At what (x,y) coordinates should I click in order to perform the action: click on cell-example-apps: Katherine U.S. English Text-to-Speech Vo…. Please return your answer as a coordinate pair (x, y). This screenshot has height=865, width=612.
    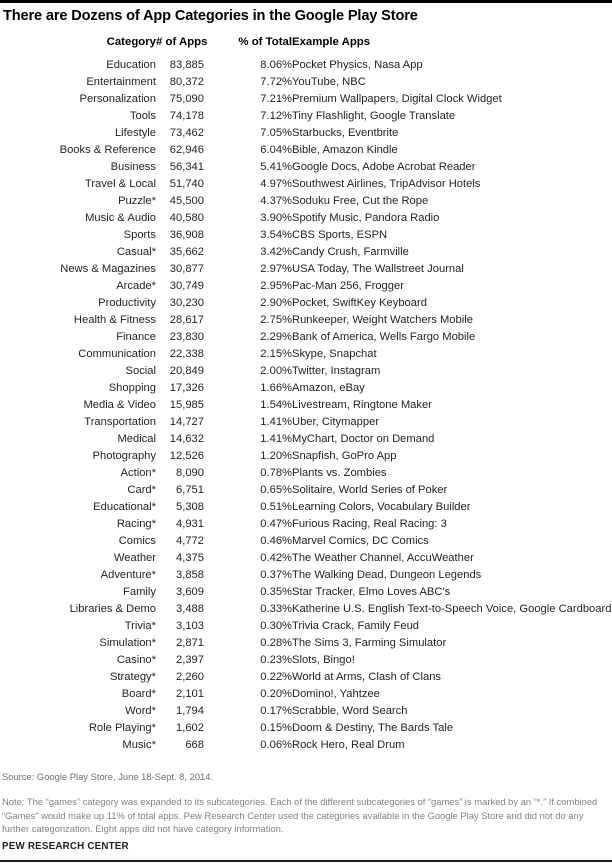
    Looking at the image, I should click on (452, 609).